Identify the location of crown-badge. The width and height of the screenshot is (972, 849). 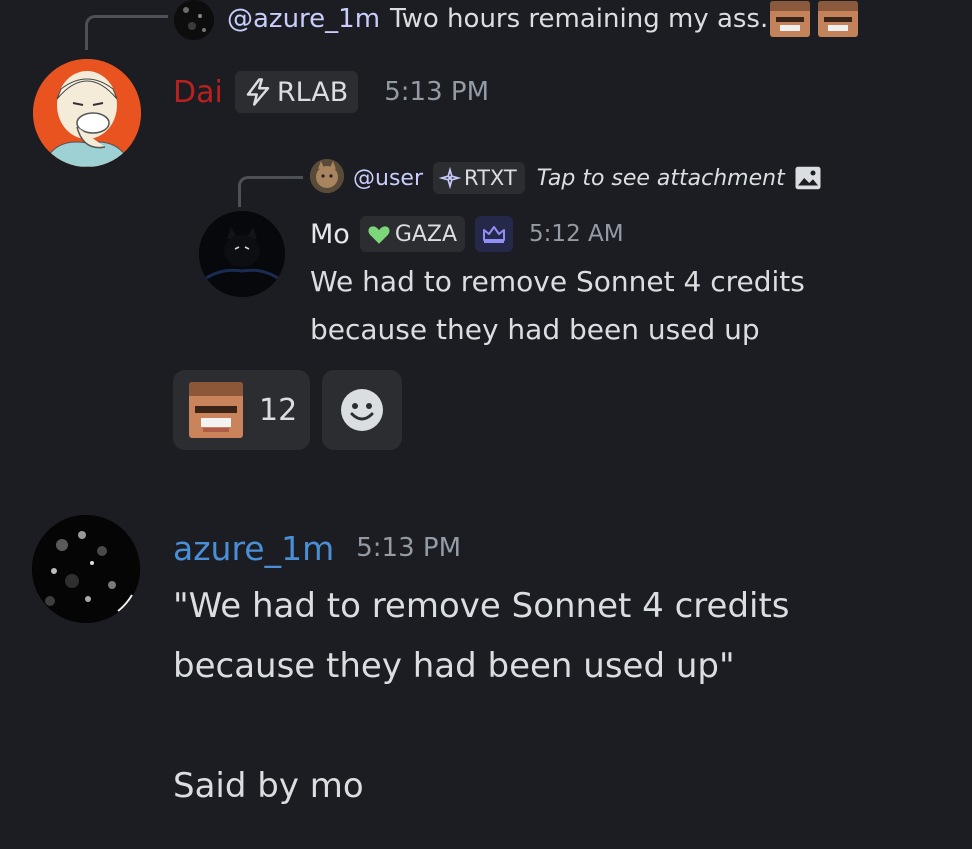
(494, 234).